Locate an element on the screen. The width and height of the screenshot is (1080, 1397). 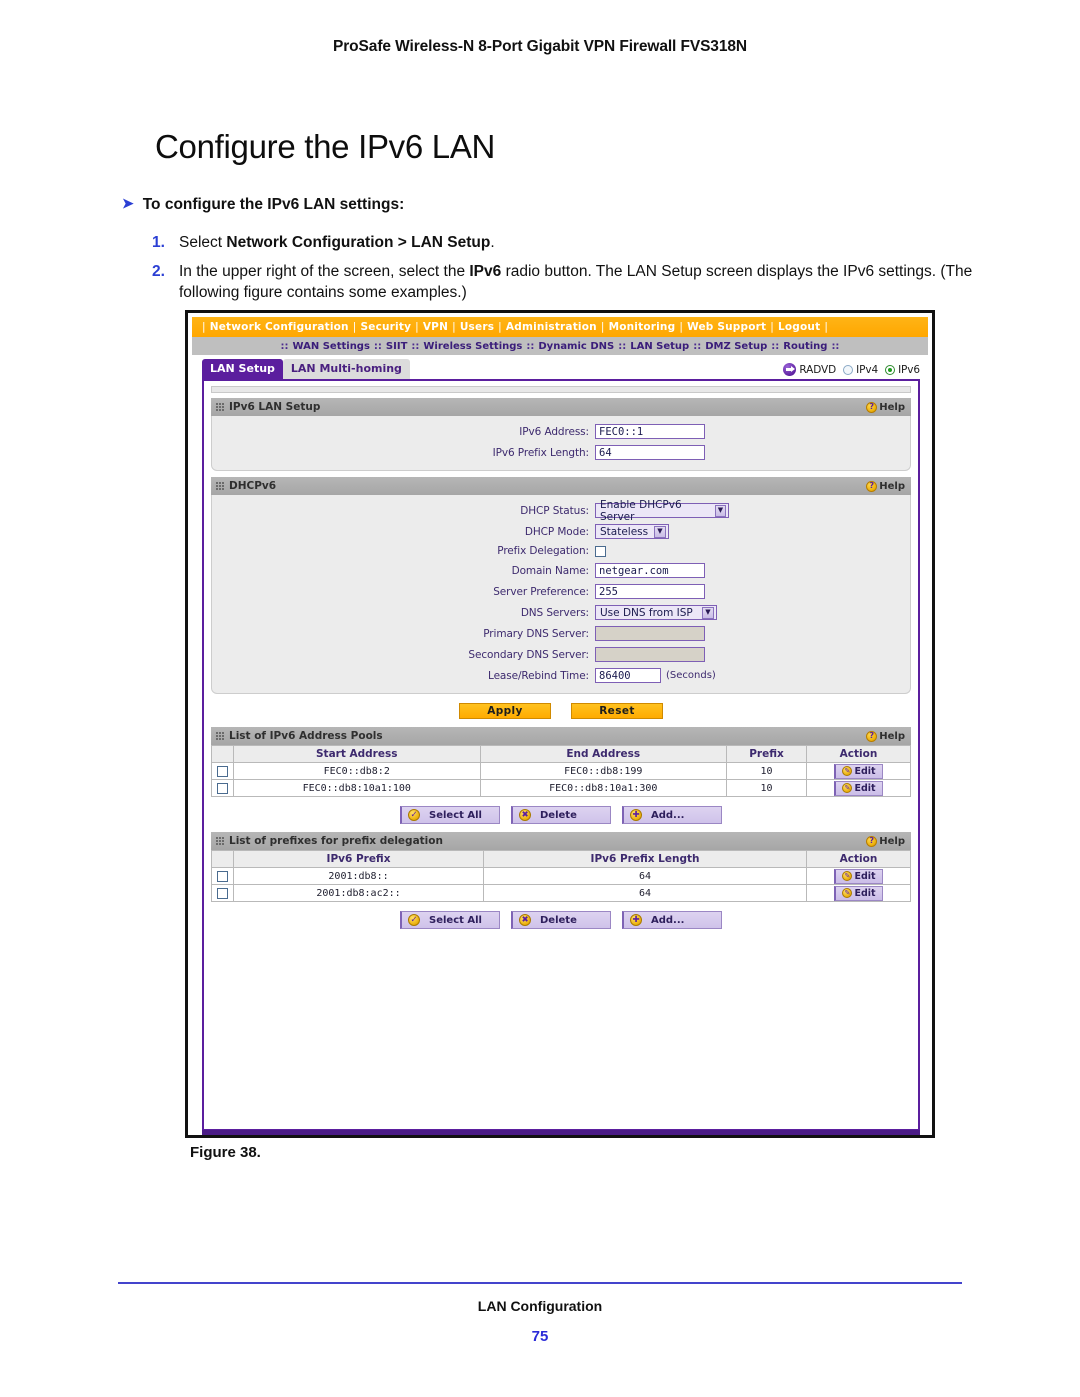
help-link-dhcpv6: ? Help is located at coordinates (885, 486).